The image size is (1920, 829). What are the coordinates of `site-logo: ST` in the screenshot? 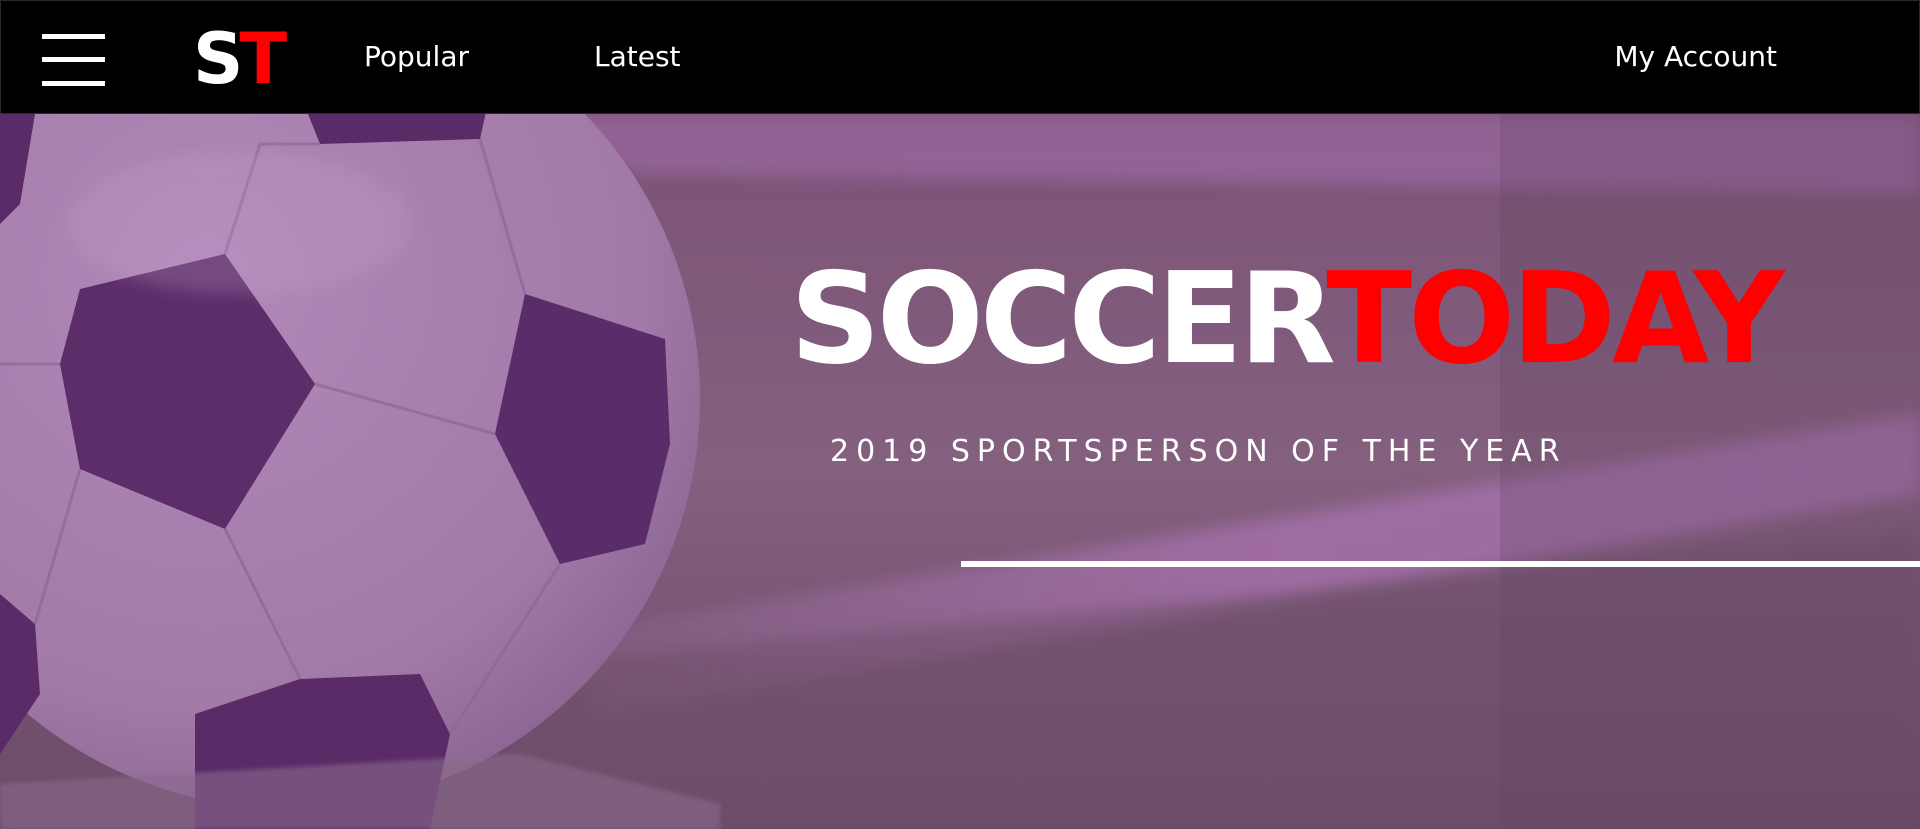 It's located at (240, 59).